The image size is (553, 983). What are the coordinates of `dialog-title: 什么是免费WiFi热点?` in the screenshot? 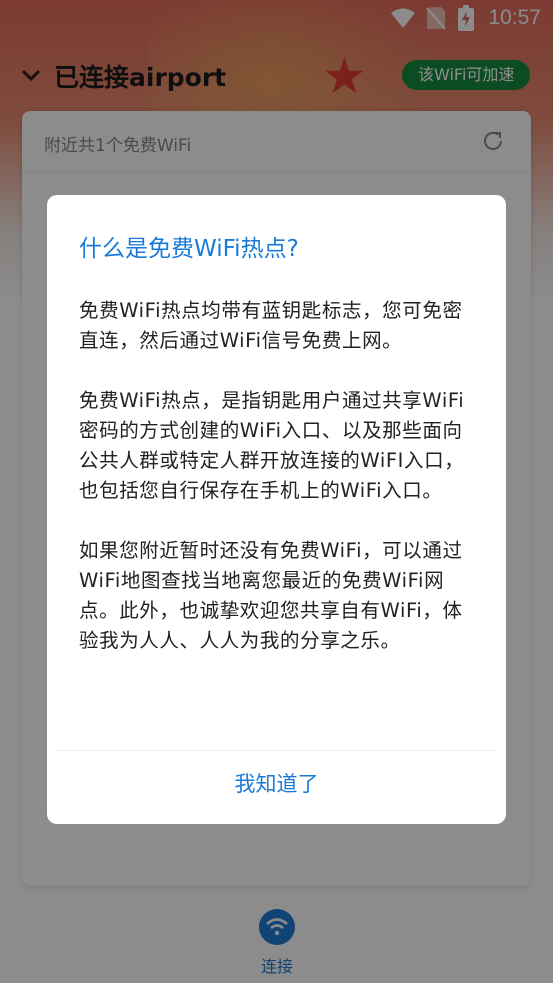 It's located at (189, 249).